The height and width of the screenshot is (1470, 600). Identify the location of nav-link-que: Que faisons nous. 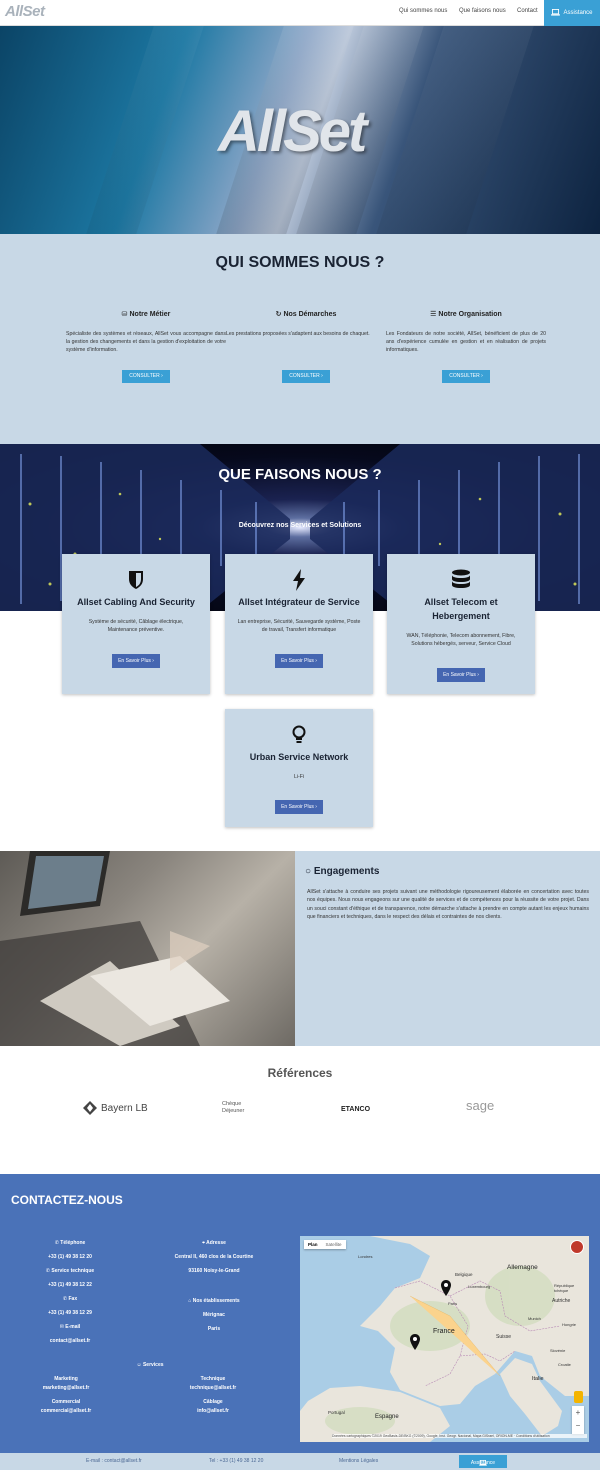
(482, 11).